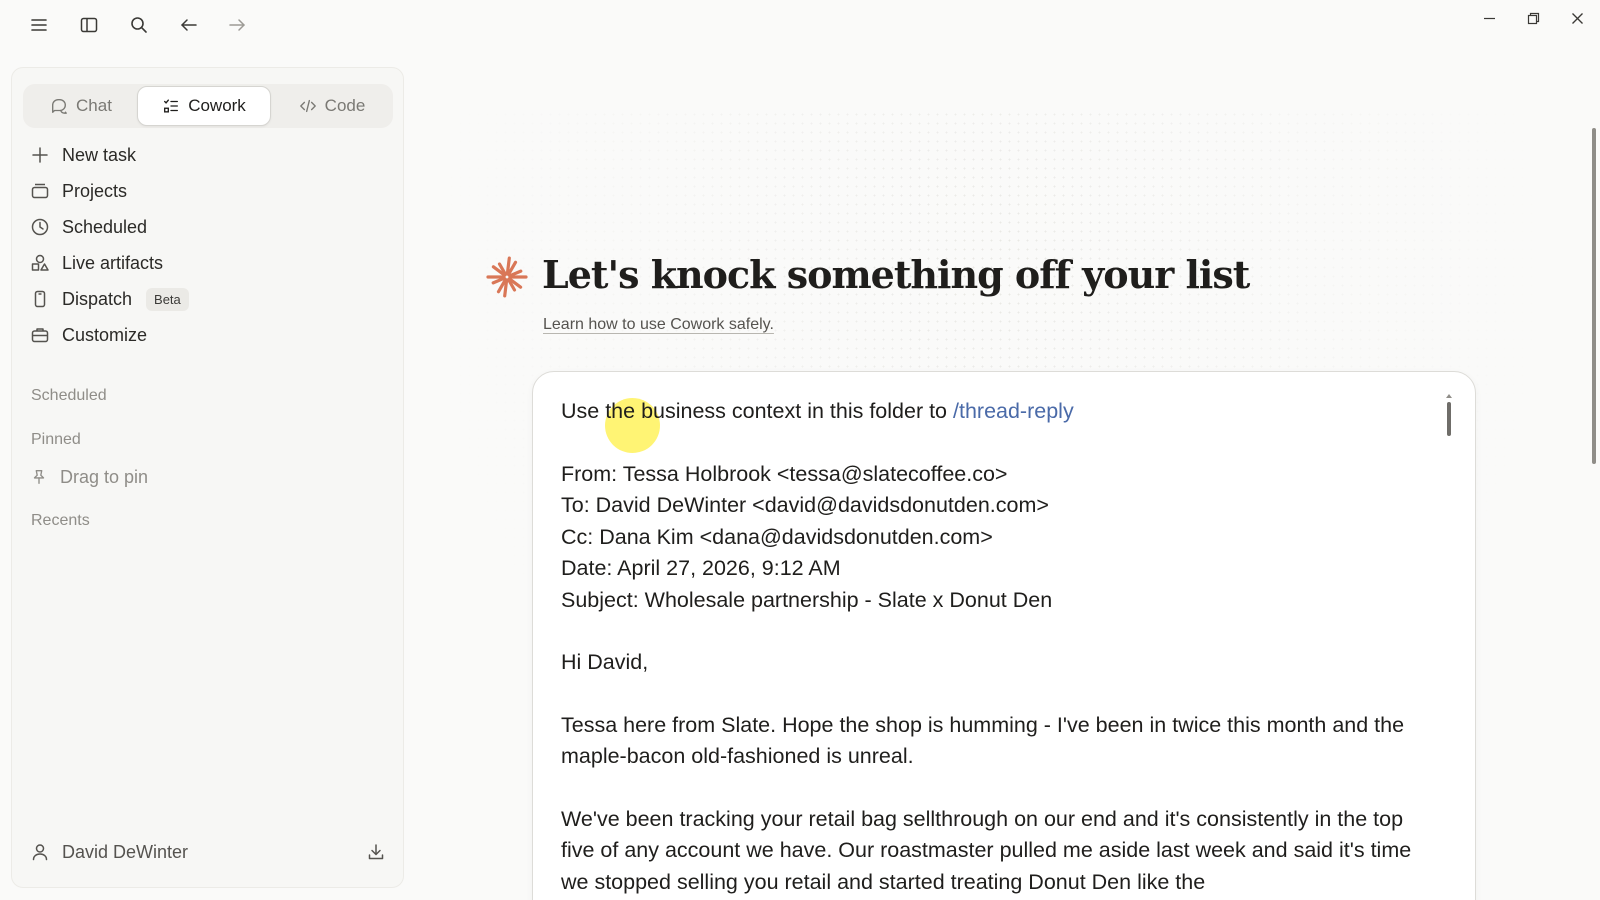  Describe the element at coordinates (205, 335) in the screenshot. I see `sidebar-item-customize: Customize` at that location.